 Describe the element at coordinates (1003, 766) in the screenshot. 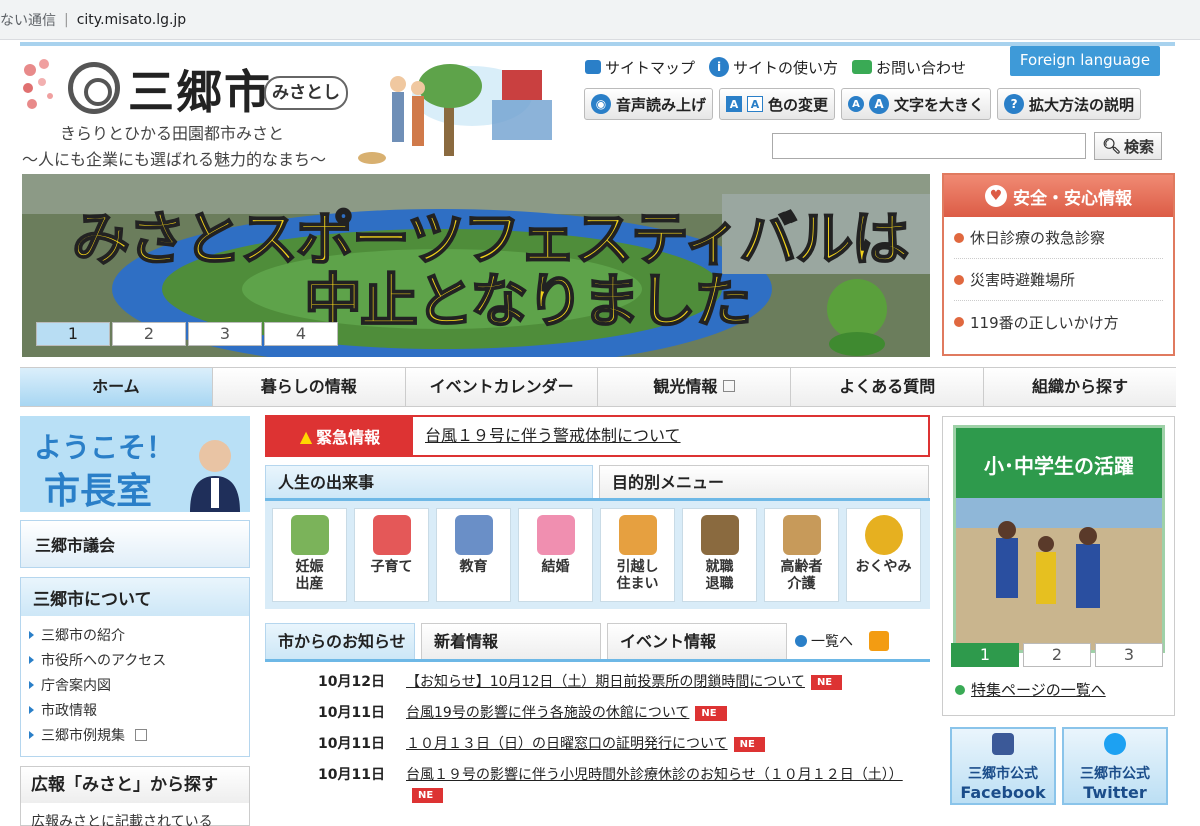

I see `facebook-link: 三郷市公式 Facebook` at that location.